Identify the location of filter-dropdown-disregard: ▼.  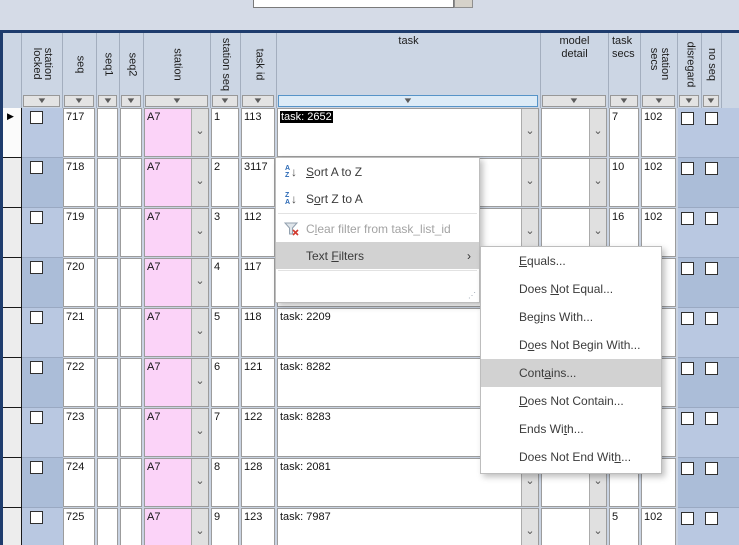
(689, 101).